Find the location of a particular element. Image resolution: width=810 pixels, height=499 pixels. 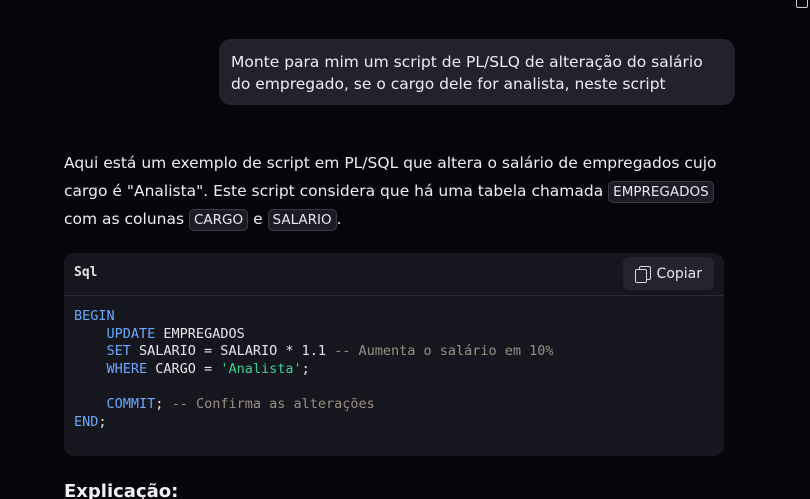

copy-button: Copiar is located at coordinates (668, 273).